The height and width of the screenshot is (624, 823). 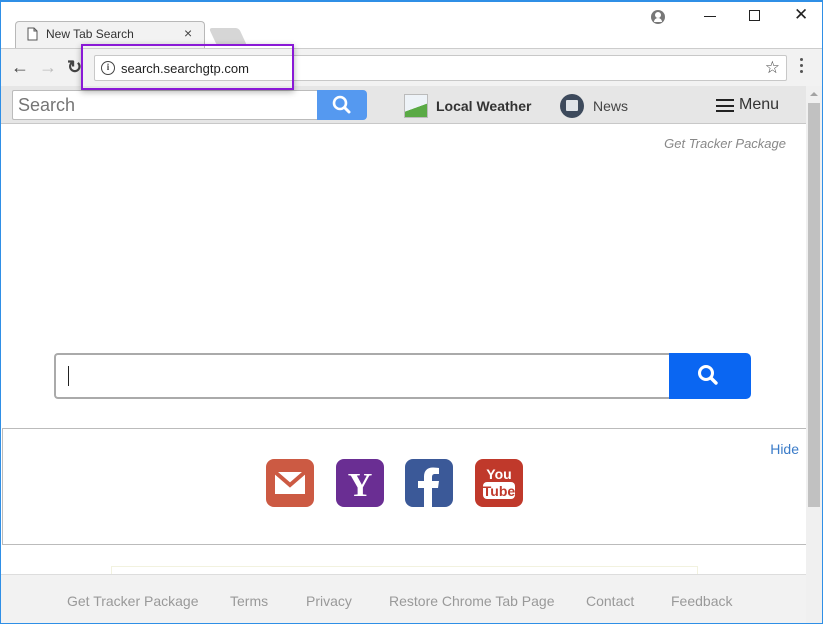 What do you see at coordinates (498, 474) in the screenshot?
I see `svg-text: You` at bounding box center [498, 474].